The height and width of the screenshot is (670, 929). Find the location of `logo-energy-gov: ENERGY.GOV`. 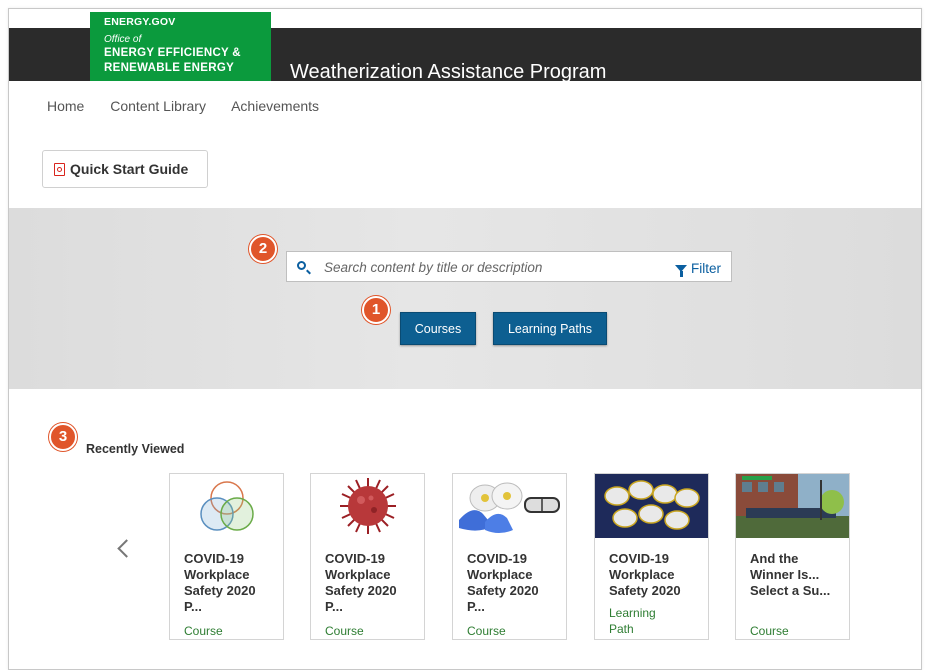

logo-energy-gov: ENERGY.GOV is located at coordinates (140, 22).